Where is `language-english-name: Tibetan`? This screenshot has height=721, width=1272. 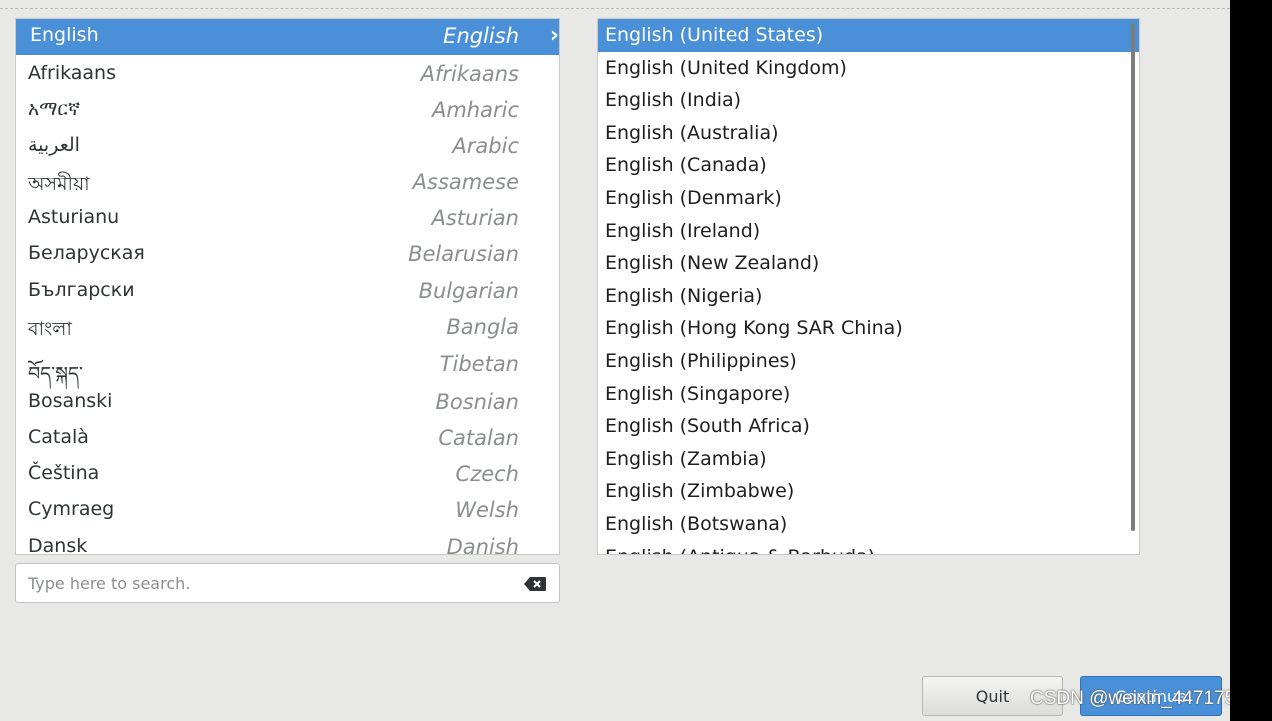 language-english-name: Tibetan is located at coordinates (479, 364).